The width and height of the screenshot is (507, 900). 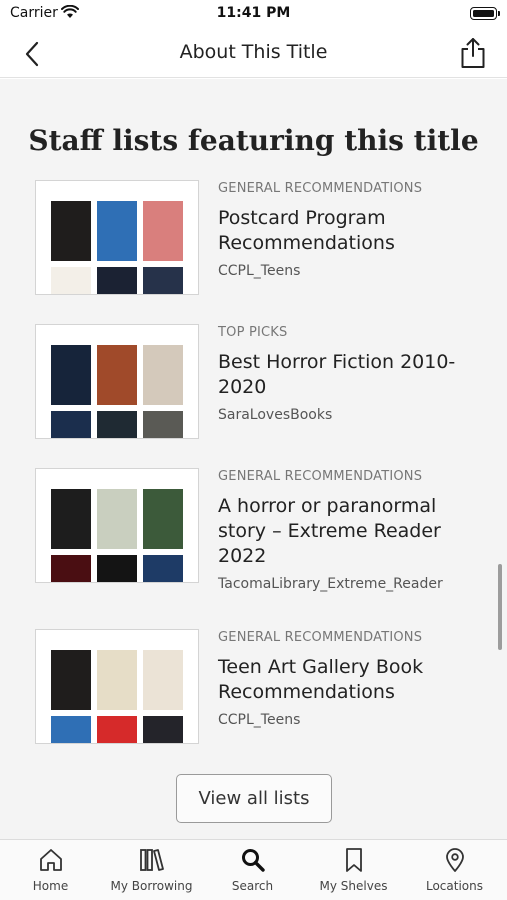 I want to click on books-icon, so click(x=151, y=860).